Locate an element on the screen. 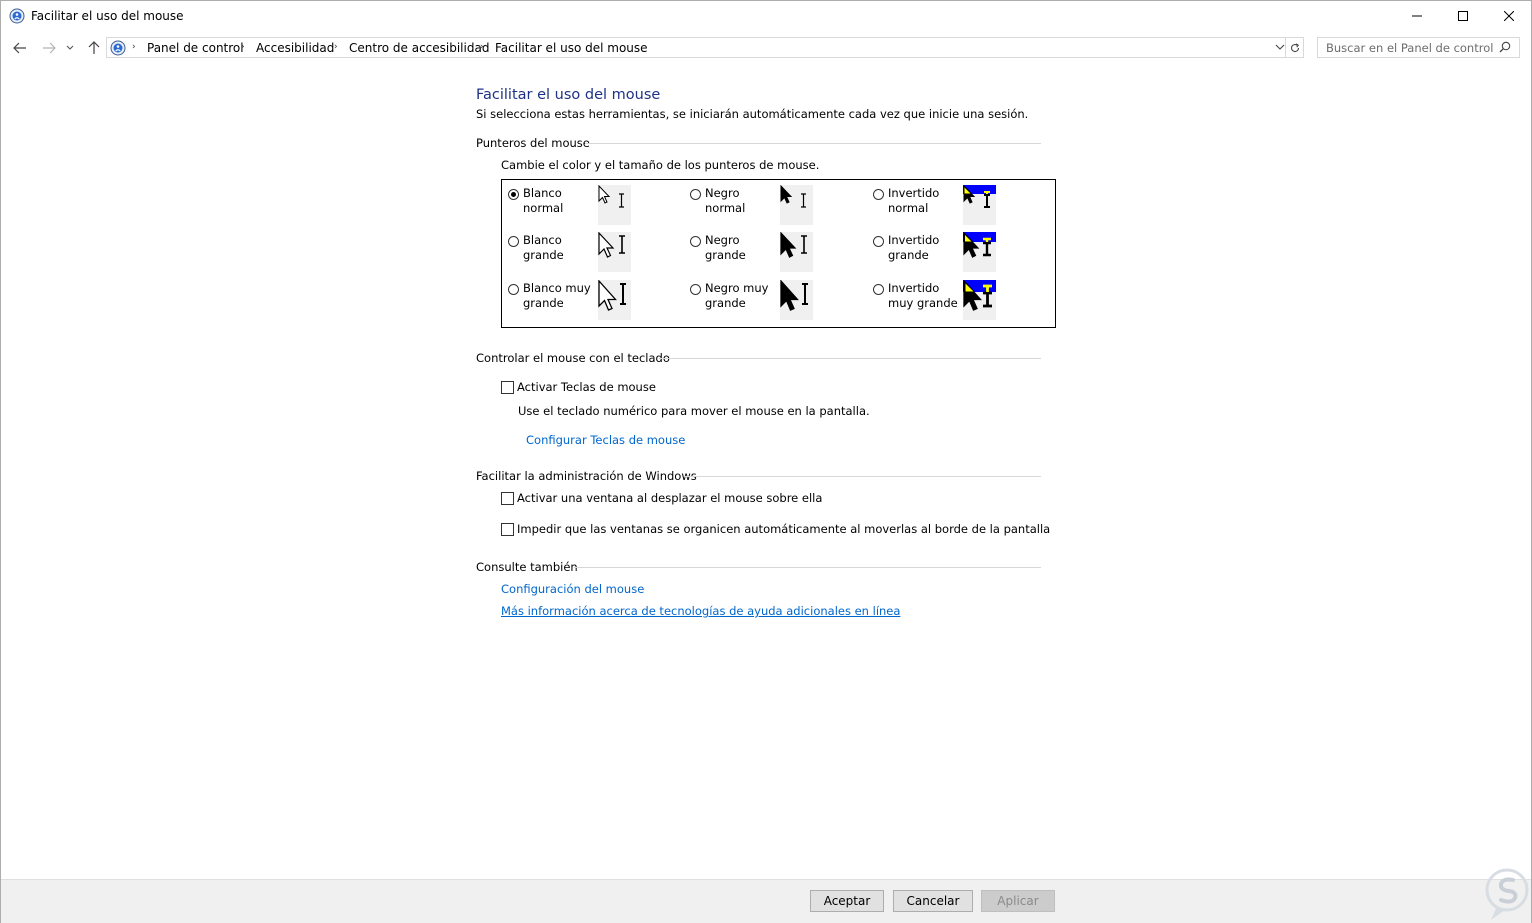  section-heading-keyboard: Controlar el mouse con el teclado is located at coordinates (573, 358).